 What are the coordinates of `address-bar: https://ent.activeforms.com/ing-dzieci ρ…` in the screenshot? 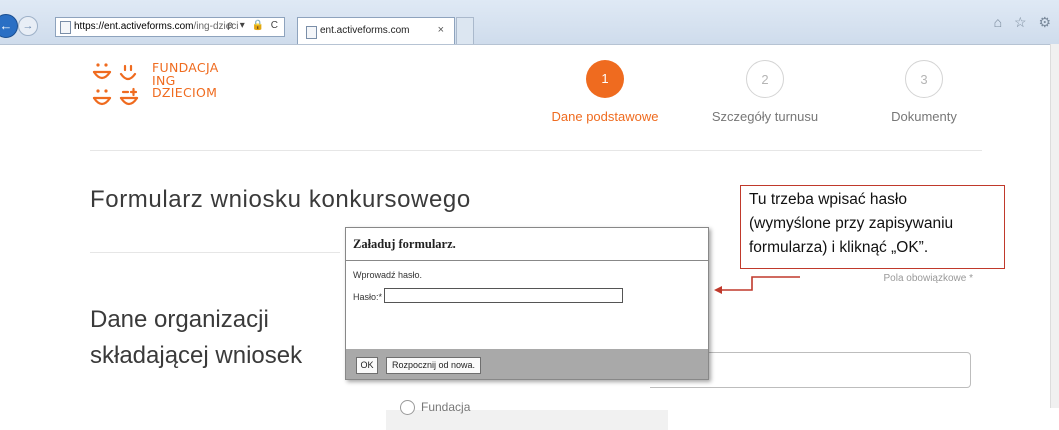 It's located at (170, 27).